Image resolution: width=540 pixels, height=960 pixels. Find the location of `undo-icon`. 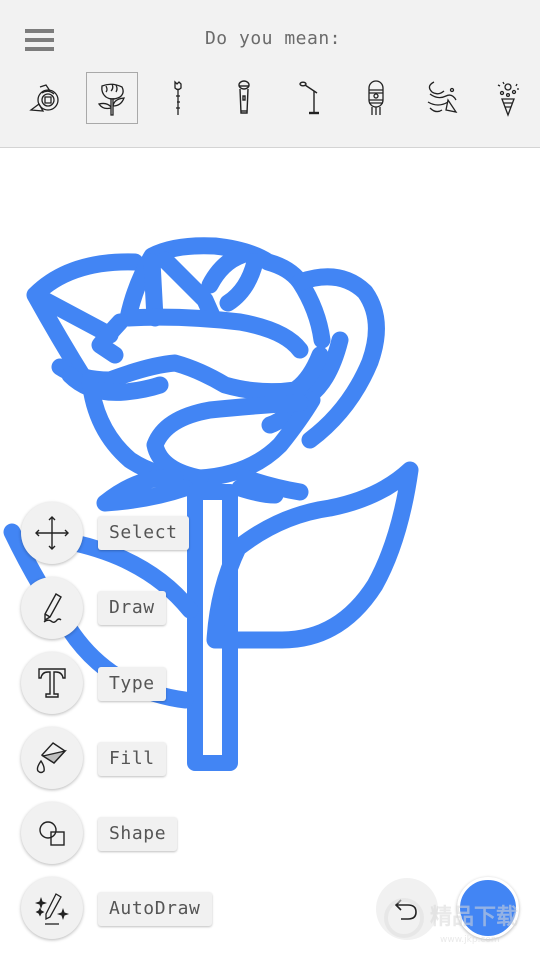

undo-icon is located at coordinates (405, 909).